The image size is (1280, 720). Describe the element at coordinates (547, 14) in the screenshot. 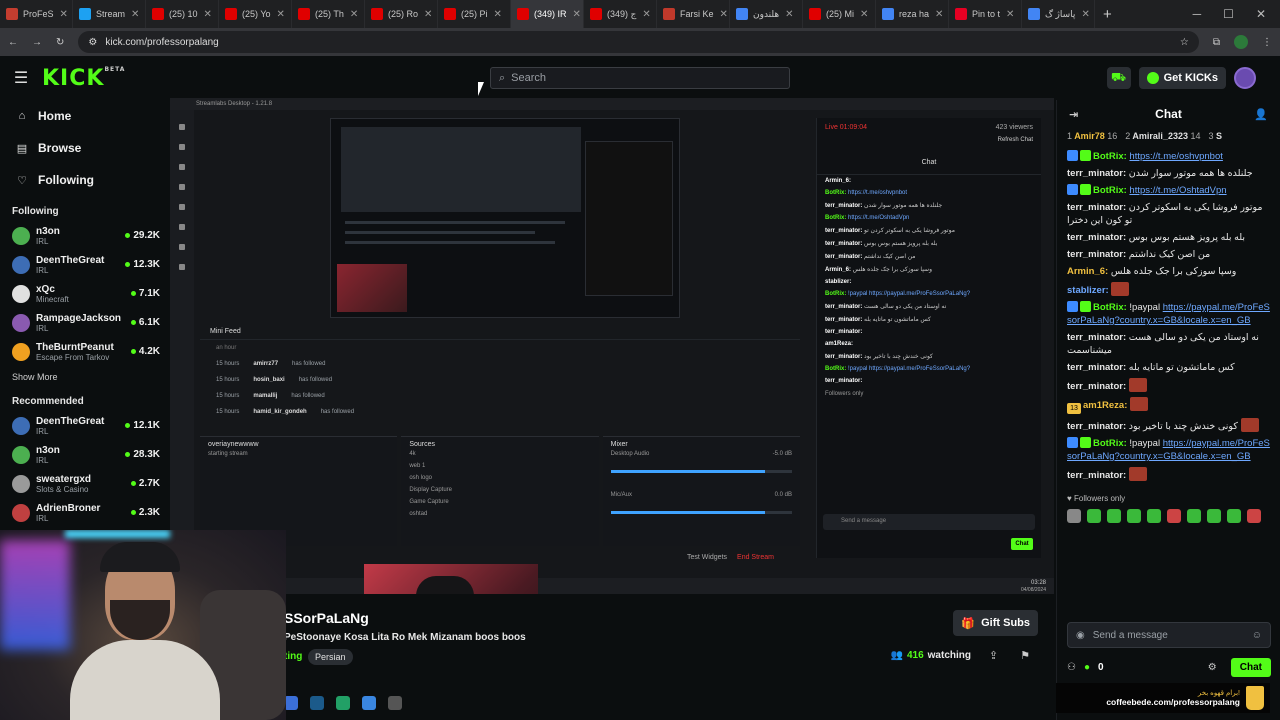

I see `browser-tab: (349) IR ✕` at that location.